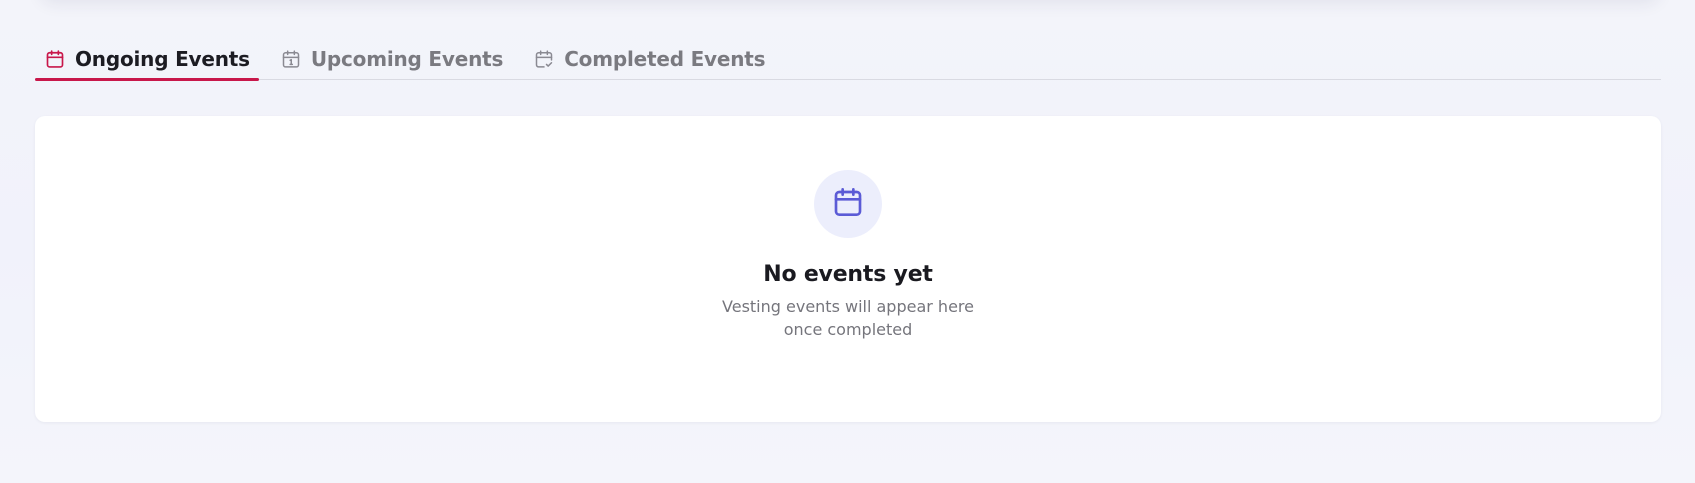  I want to click on empty-state-title: No events yet, so click(848, 274).